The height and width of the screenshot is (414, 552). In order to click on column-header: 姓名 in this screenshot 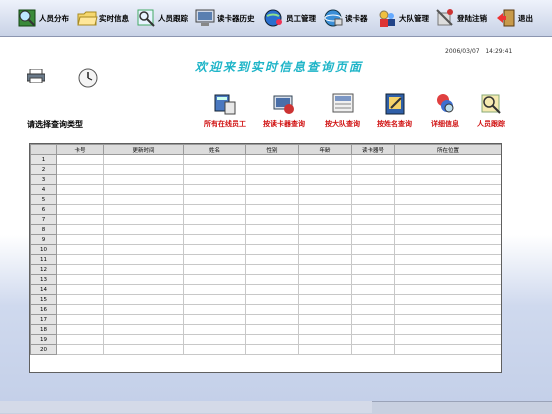, I will do `click(214, 149)`.